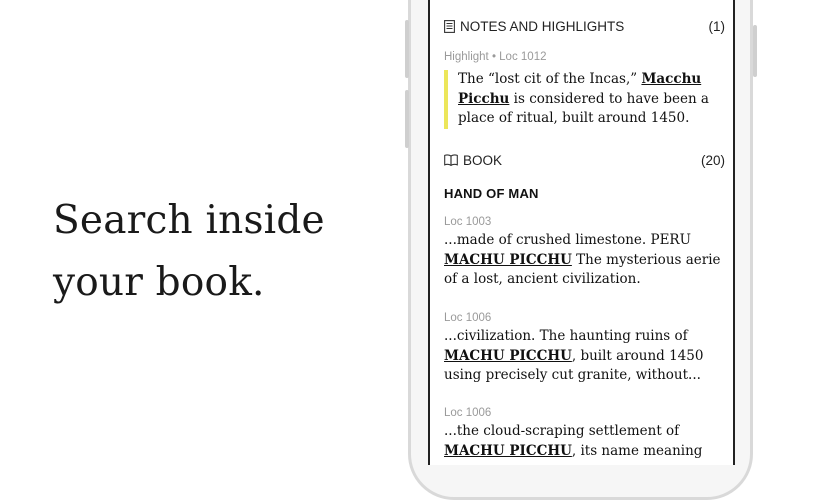 Image resolution: width=825 pixels, height=500 pixels. What do you see at coordinates (550, 79) in the screenshot?
I see `highlight-text-pre: The “lost cit of the Incas,”` at bounding box center [550, 79].